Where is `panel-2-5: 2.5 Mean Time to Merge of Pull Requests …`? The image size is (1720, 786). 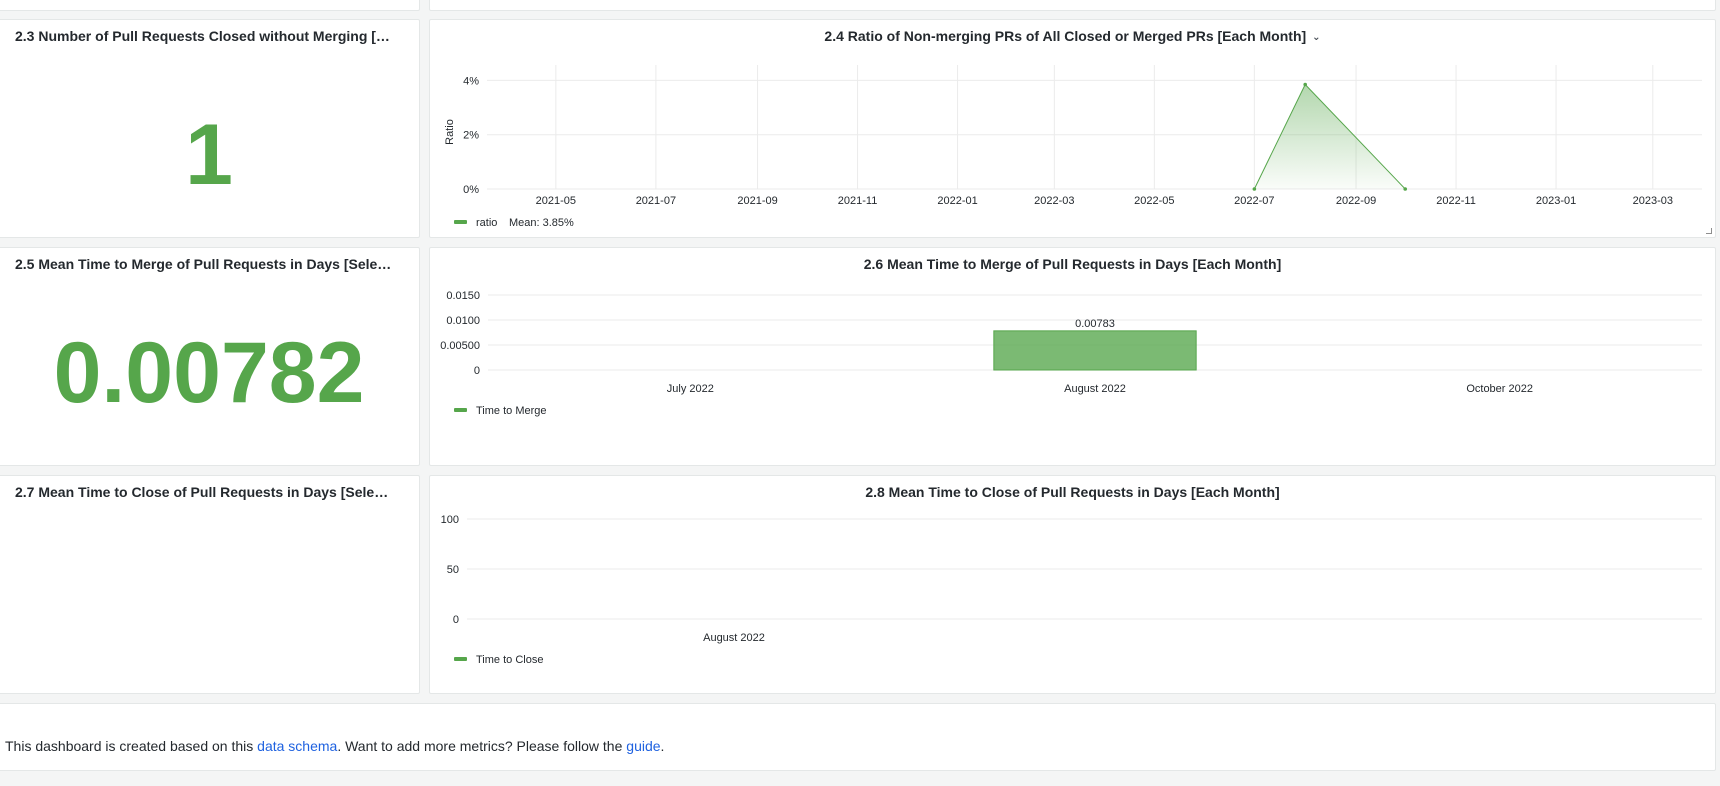 panel-2-5: 2.5 Mean Time to Merge of Pull Requests … is located at coordinates (210, 356).